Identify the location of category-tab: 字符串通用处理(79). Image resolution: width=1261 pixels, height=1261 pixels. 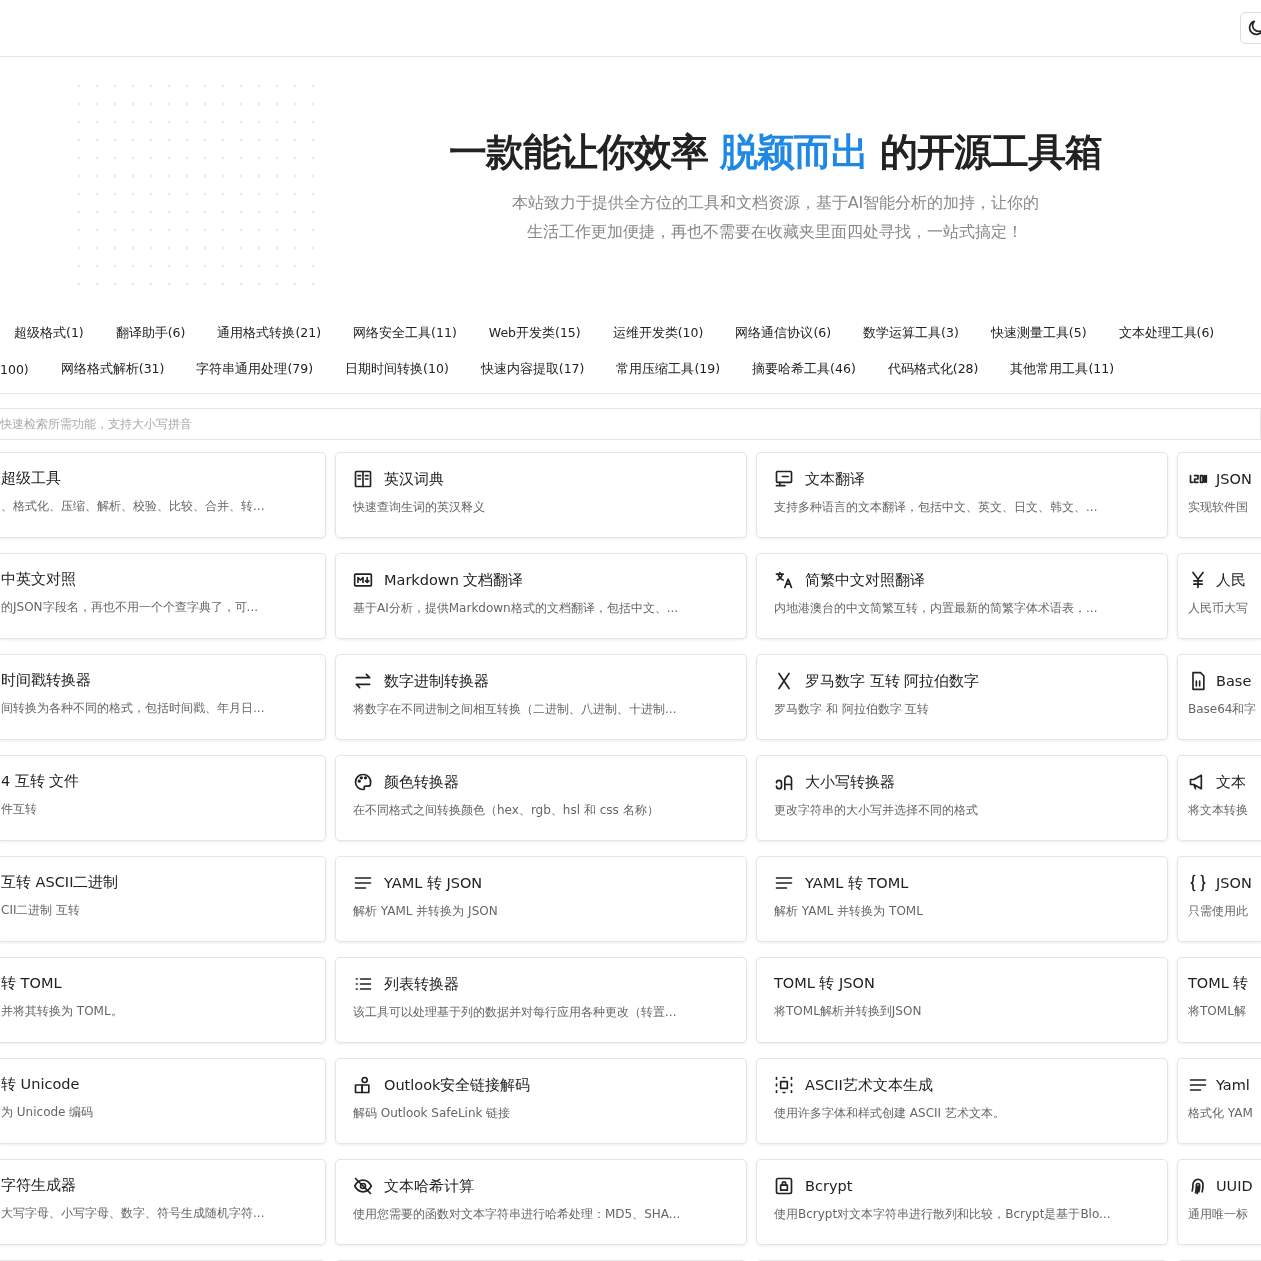
(255, 369).